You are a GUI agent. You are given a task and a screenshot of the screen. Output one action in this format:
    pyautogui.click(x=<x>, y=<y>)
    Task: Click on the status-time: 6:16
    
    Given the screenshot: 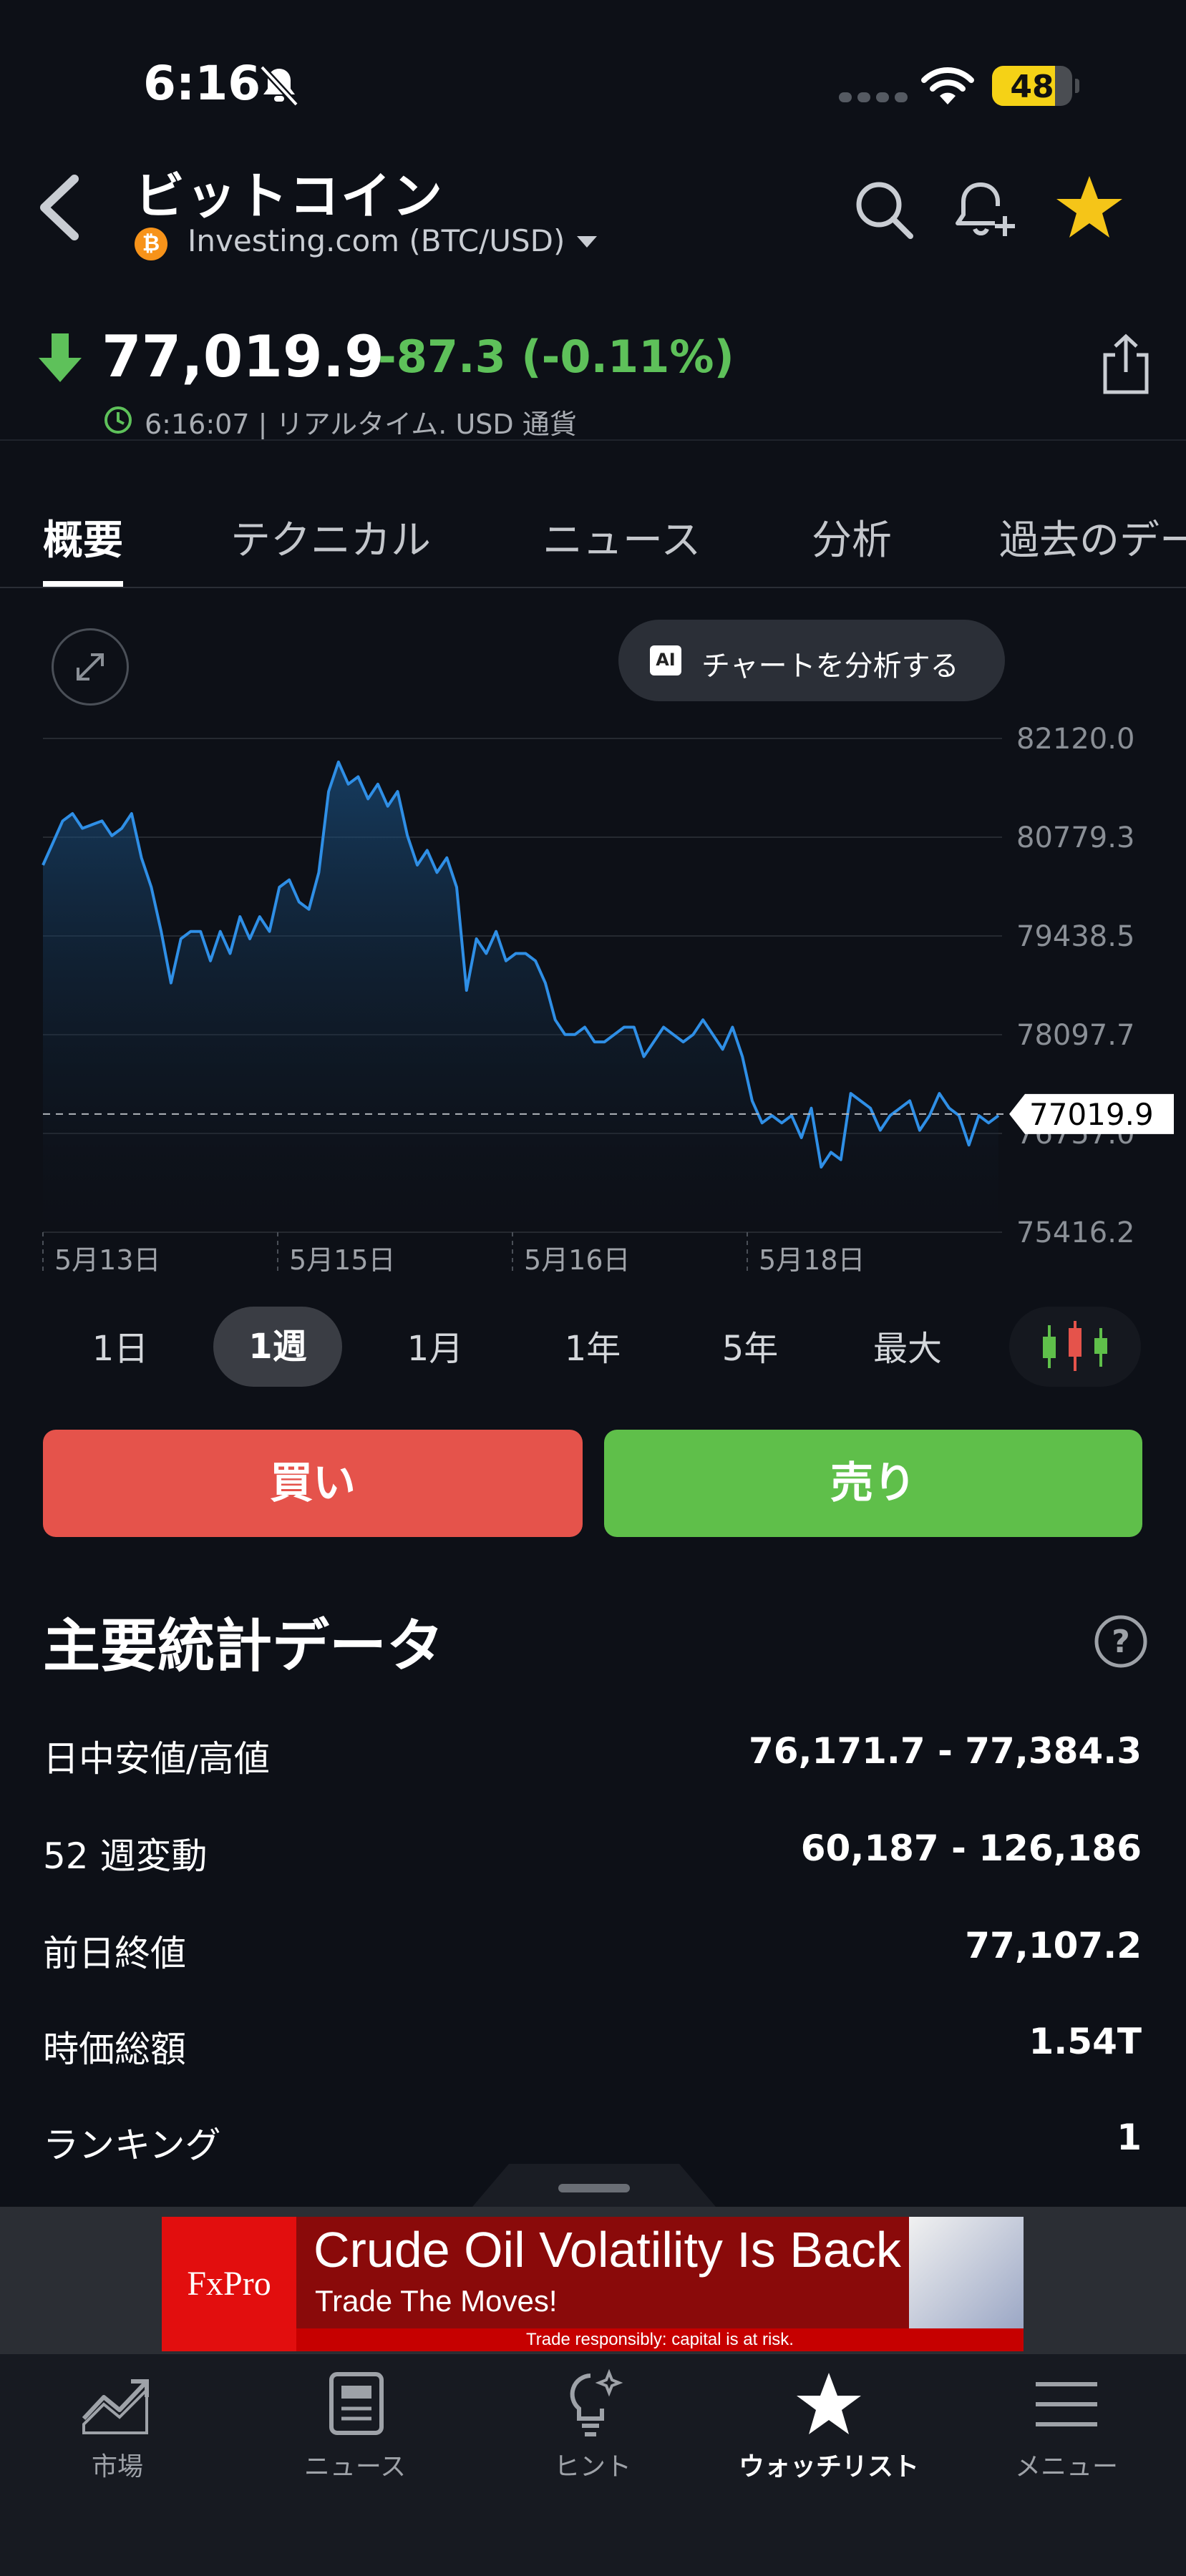 What is the action you would take?
    pyautogui.click(x=202, y=83)
    